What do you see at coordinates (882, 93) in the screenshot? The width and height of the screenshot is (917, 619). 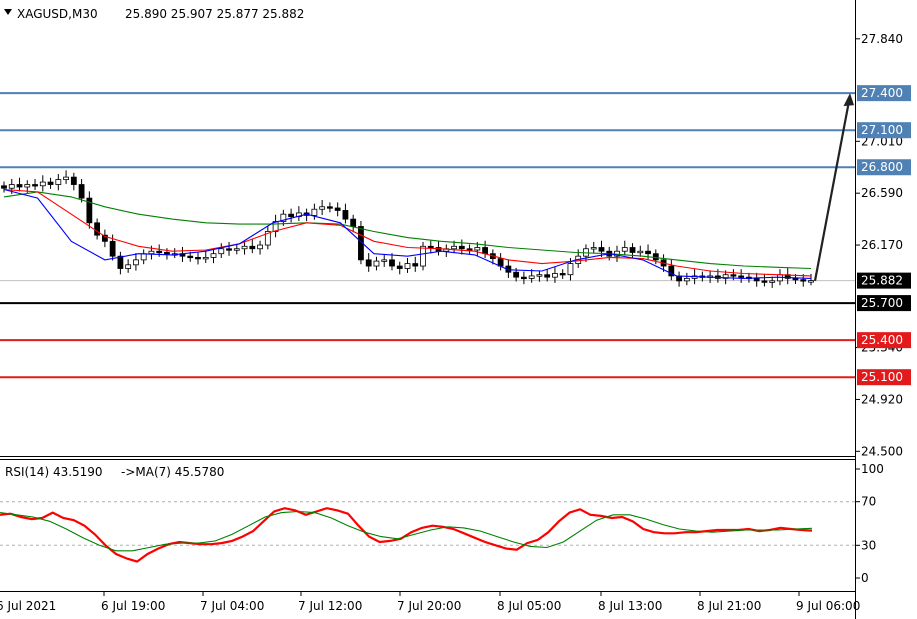 I see `level-tag-label: 27.400` at bounding box center [882, 93].